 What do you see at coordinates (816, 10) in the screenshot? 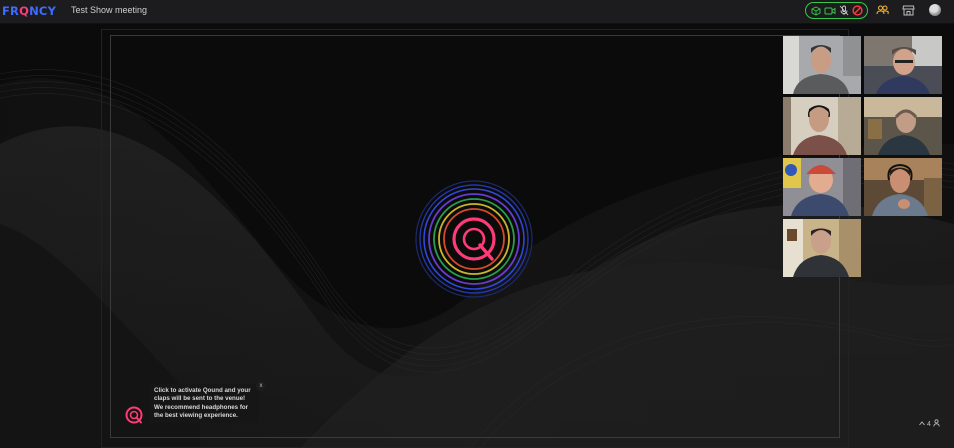
I see `cube-icon` at bounding box center [816, 10].